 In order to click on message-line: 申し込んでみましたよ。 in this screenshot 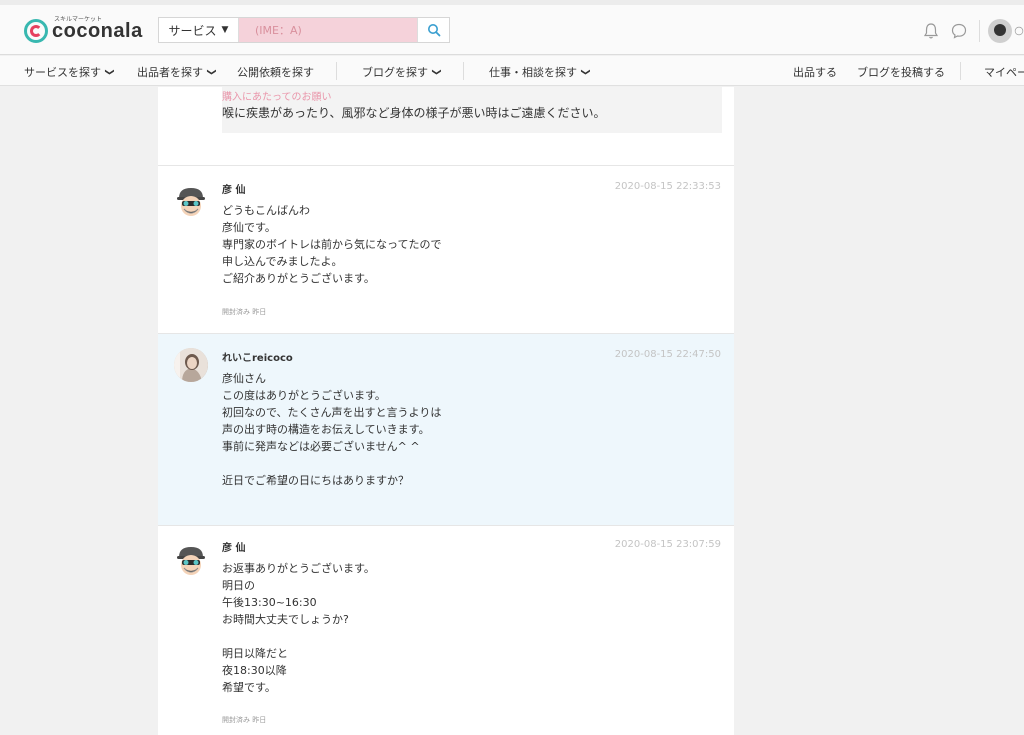, I will do `click(282, 261)`.